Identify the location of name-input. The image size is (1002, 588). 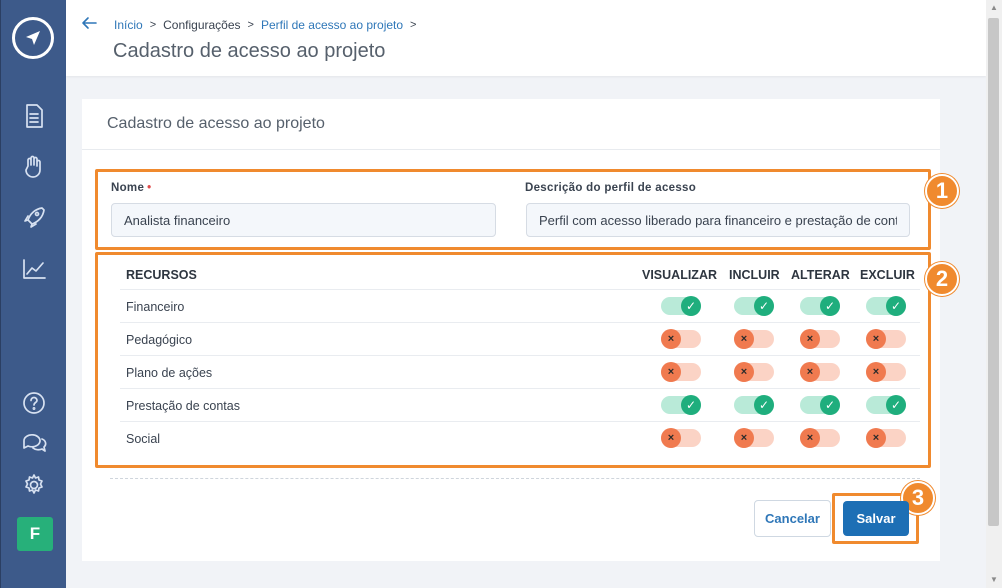
(303, 220).